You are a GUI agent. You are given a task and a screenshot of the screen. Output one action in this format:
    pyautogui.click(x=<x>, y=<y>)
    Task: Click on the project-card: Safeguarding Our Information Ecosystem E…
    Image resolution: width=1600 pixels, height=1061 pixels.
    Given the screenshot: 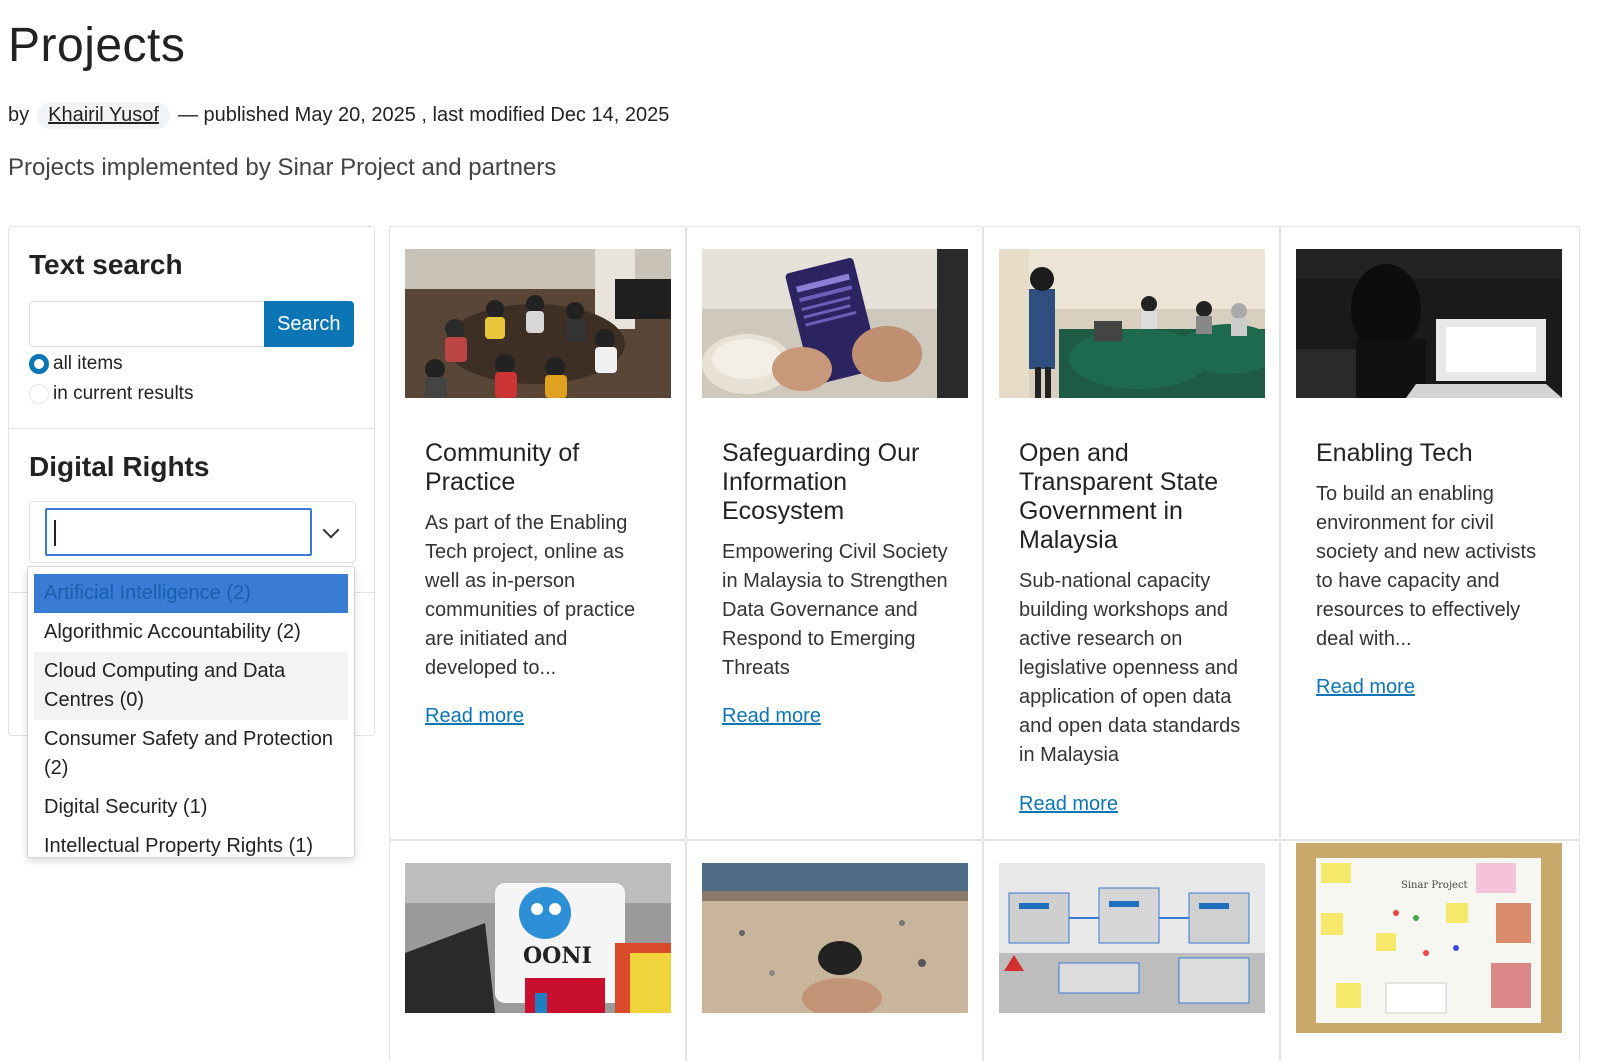 What is the action you would take?
    pyautogui.click(x=834, y=533)
    